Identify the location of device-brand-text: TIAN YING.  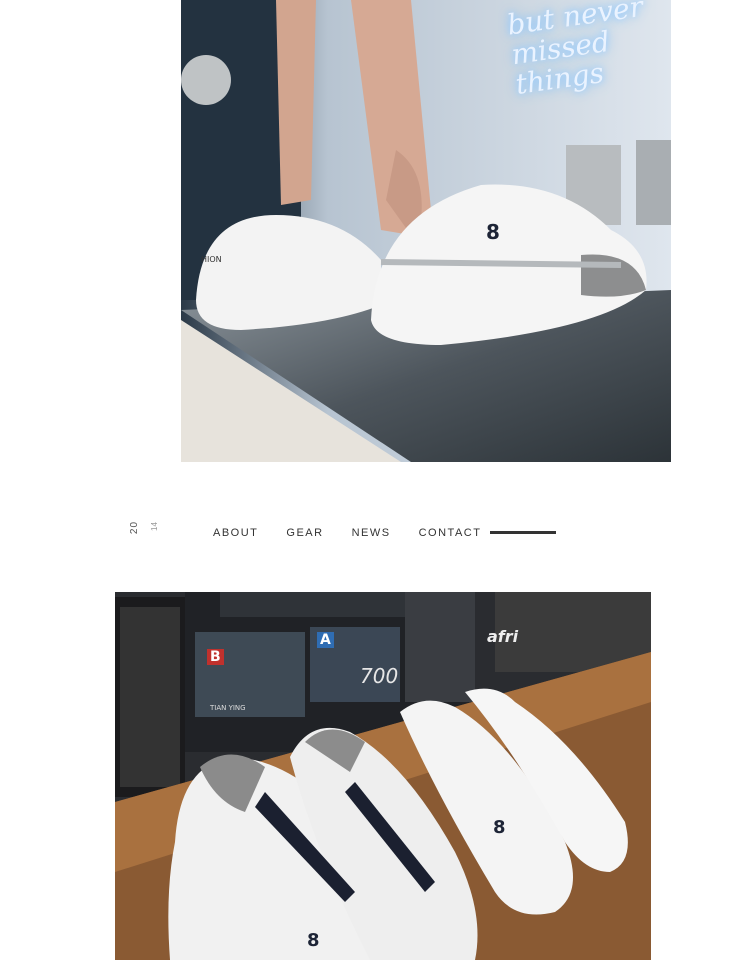
(228, 708).